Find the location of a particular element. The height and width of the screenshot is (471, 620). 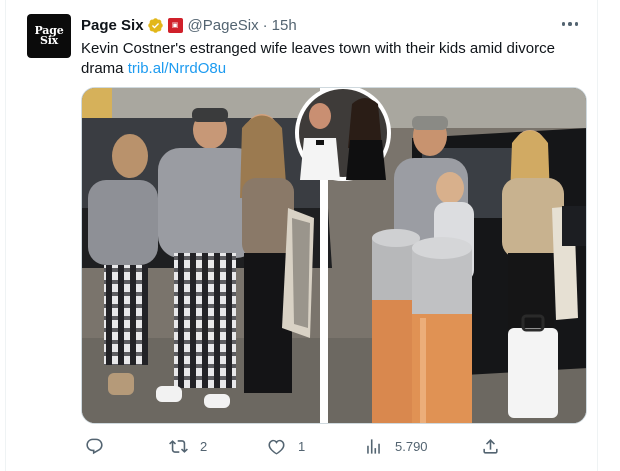

reply-icon is located at coordinates (94, 446).